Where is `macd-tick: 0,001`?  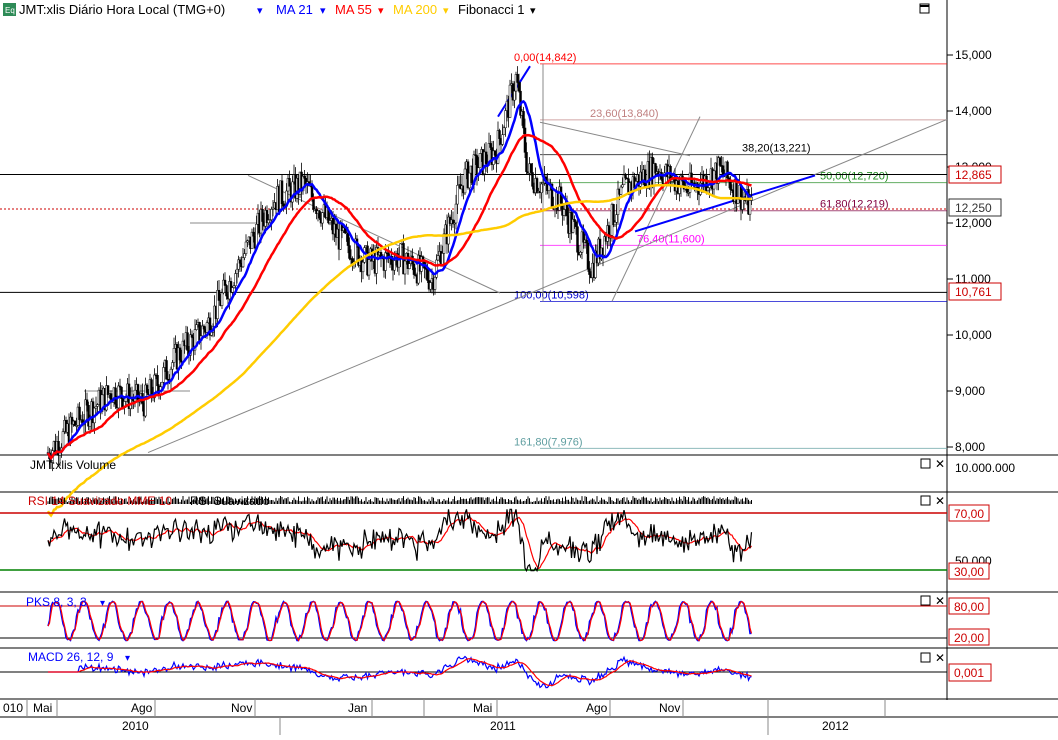 macd-tick: 0,001 is located at coordinates (969, 673).